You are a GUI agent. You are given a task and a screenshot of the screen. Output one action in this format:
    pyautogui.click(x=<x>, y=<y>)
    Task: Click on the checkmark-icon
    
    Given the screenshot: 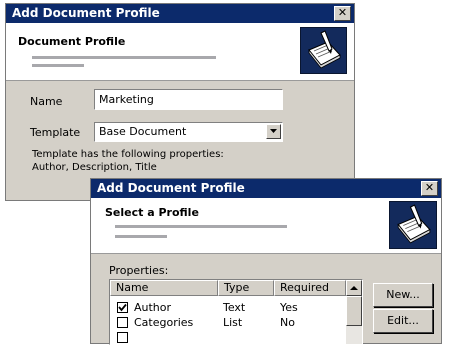 What is the action you would take?
    pyautogui.click(x=122, y=307)
    